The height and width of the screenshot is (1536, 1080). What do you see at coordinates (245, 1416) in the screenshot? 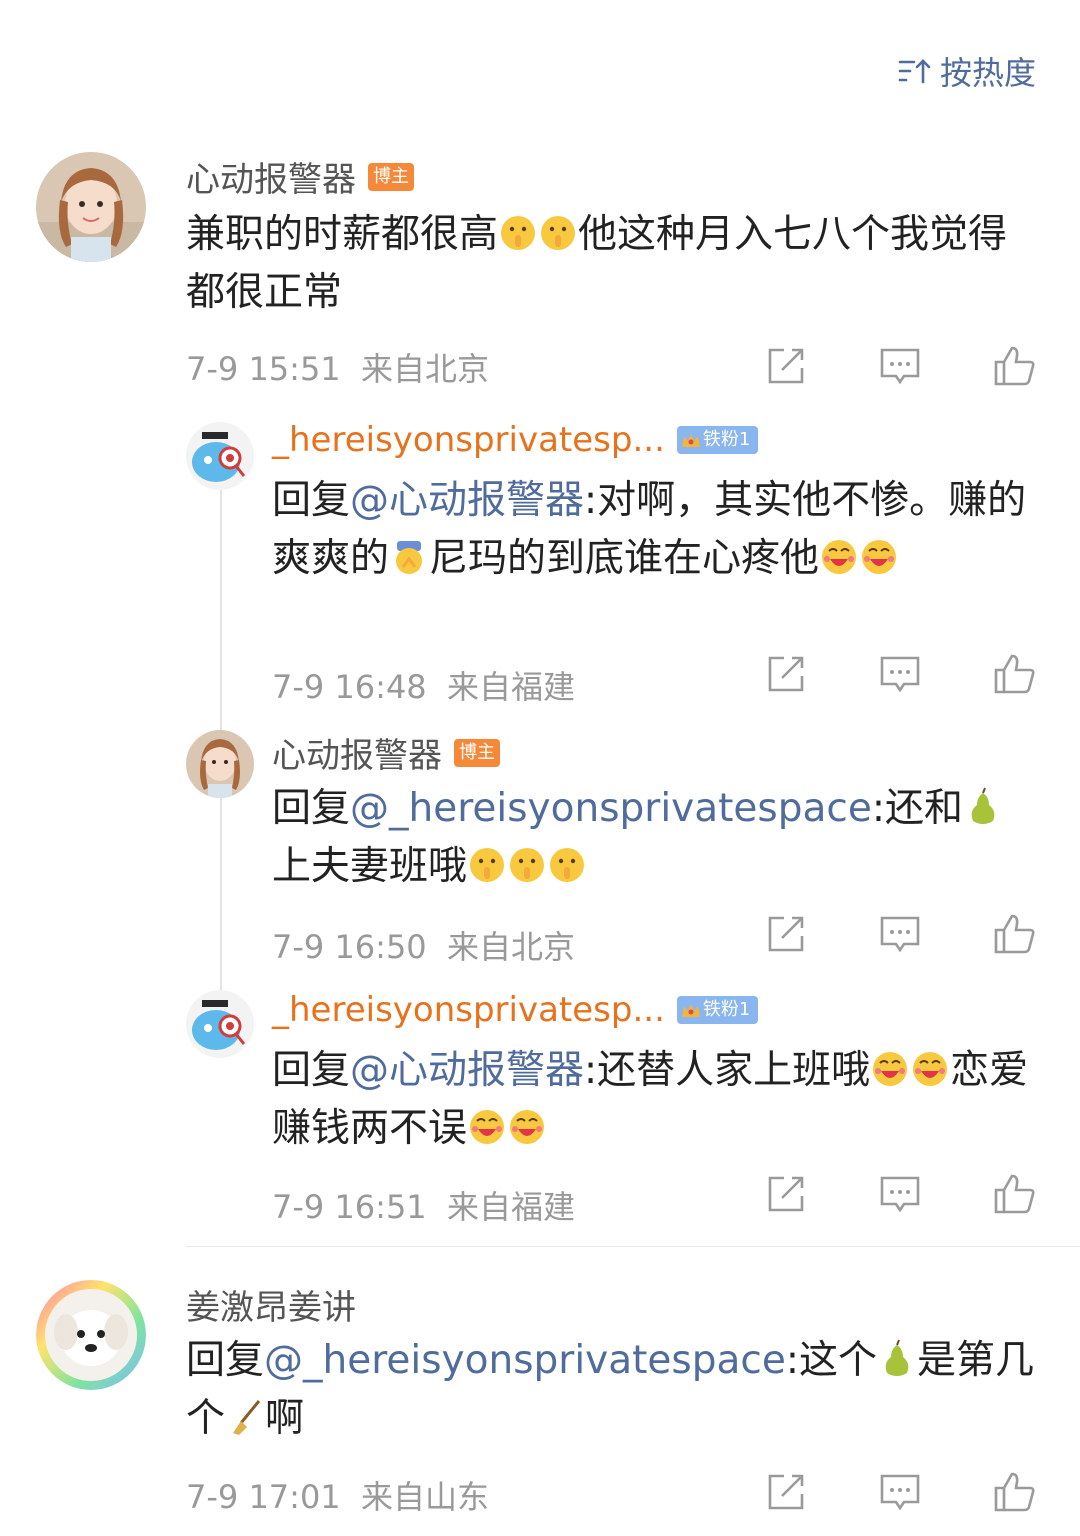
I see `broom-emoji-icon` at bounding box center [245, 1416].